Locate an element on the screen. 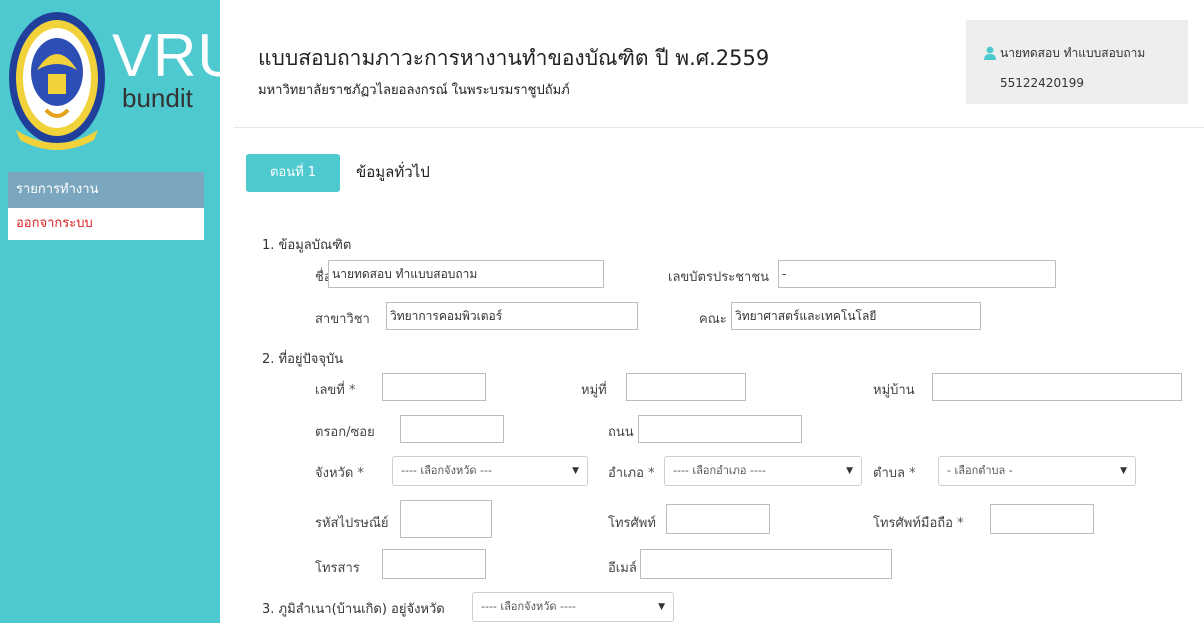  major-field: วิทยาการคอมพิวเตอร์ is located at coordinates (512, 316).